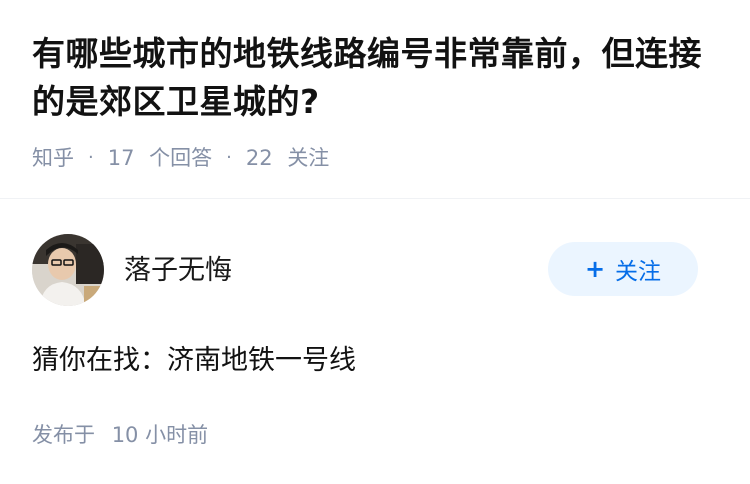 This screenshot has height=484, width=750. Describe the element at coordinates (121, 158) in the screenshot. I see `answers-count-number: 17` at that location.